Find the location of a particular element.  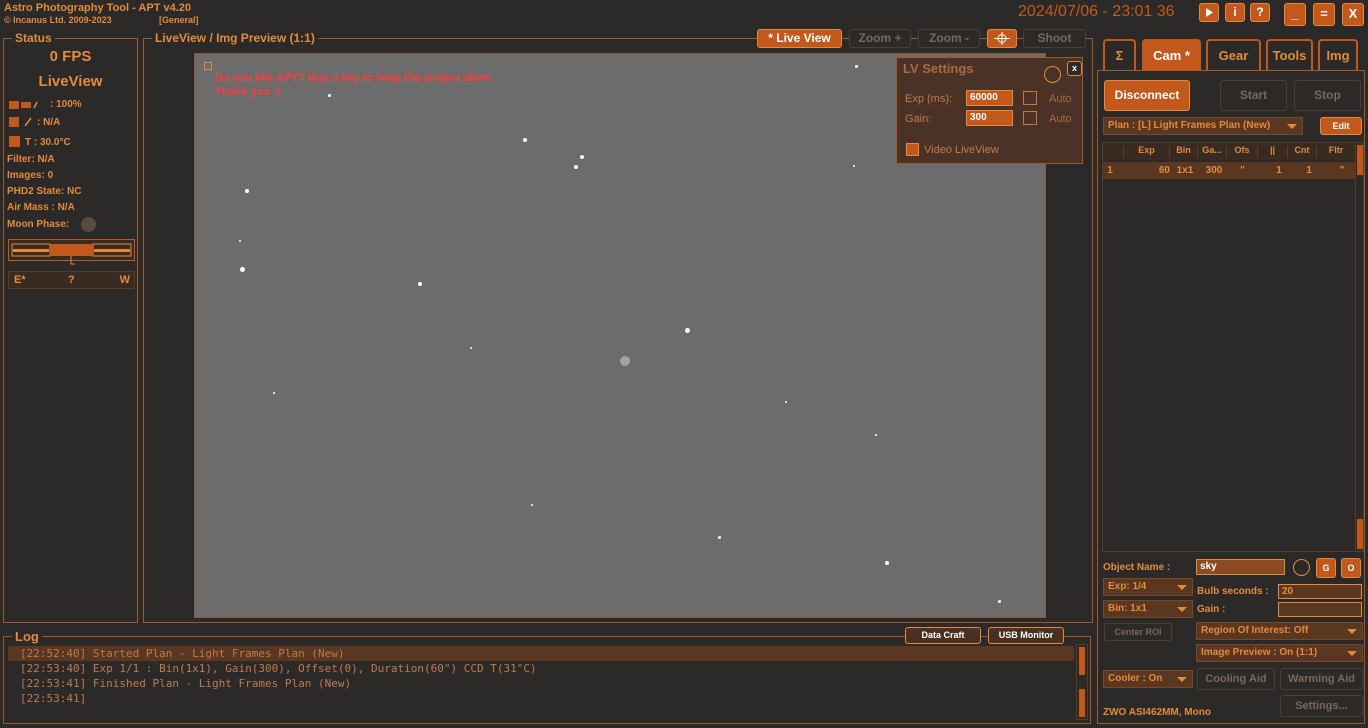

gain-label: Gain: is located at coordinates (918, 119).